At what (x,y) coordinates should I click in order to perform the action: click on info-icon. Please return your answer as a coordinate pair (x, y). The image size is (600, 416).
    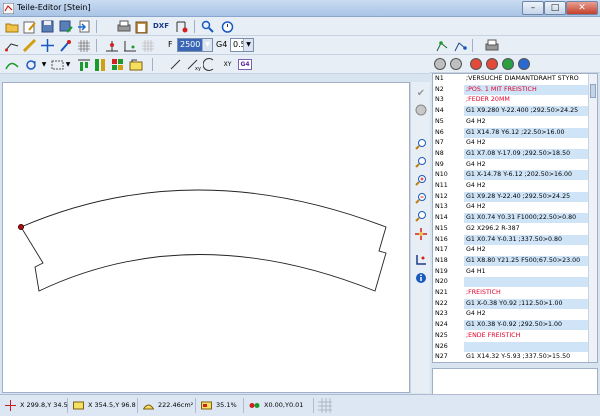
    Looking at the image, I should click on (421, 279).